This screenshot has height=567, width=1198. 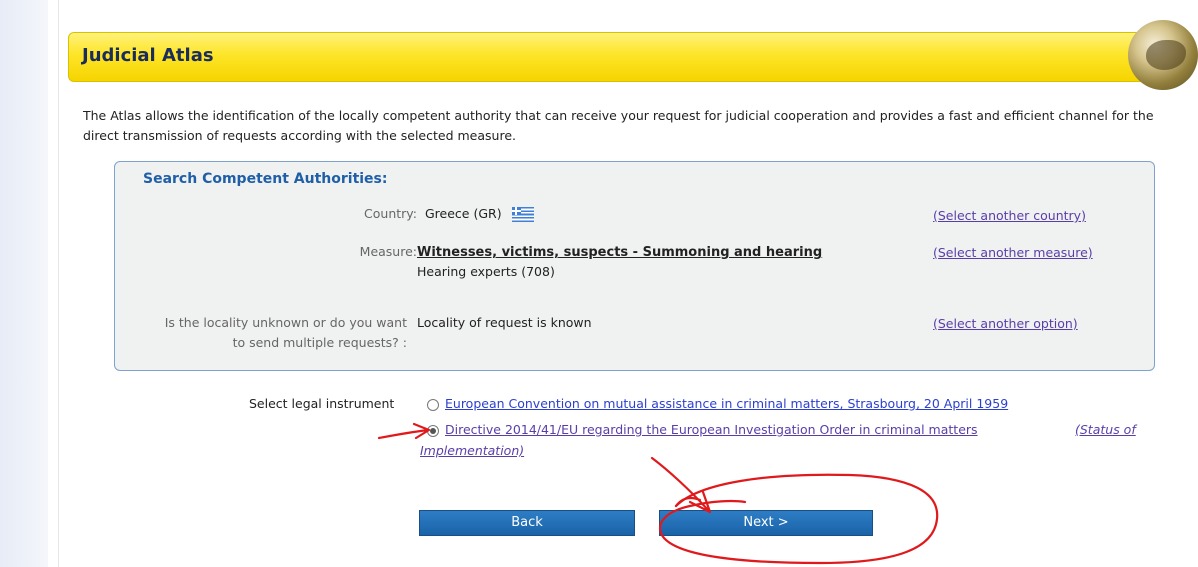 What do you see at coordinates (504, 322) in the screenshot?
I see `locality-value: Locality of request is known` at bounding box center [504, 322].